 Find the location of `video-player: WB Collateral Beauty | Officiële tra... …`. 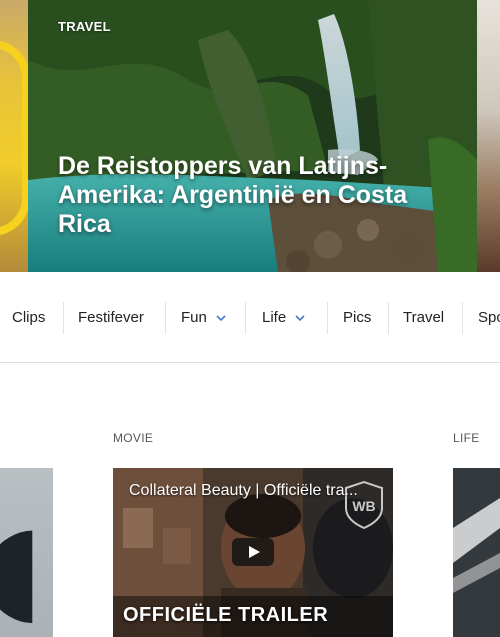

video-player: WB Collateral Beauty | Officiële tra... … is located at coordinates (253, 552).